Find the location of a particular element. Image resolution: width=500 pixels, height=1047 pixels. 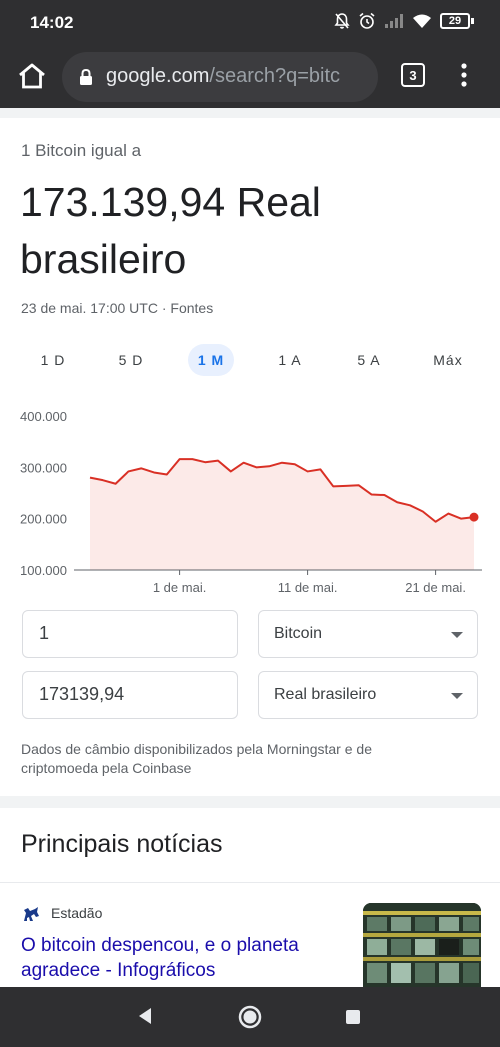

recents-icon is located at coordinates (353, 1017).